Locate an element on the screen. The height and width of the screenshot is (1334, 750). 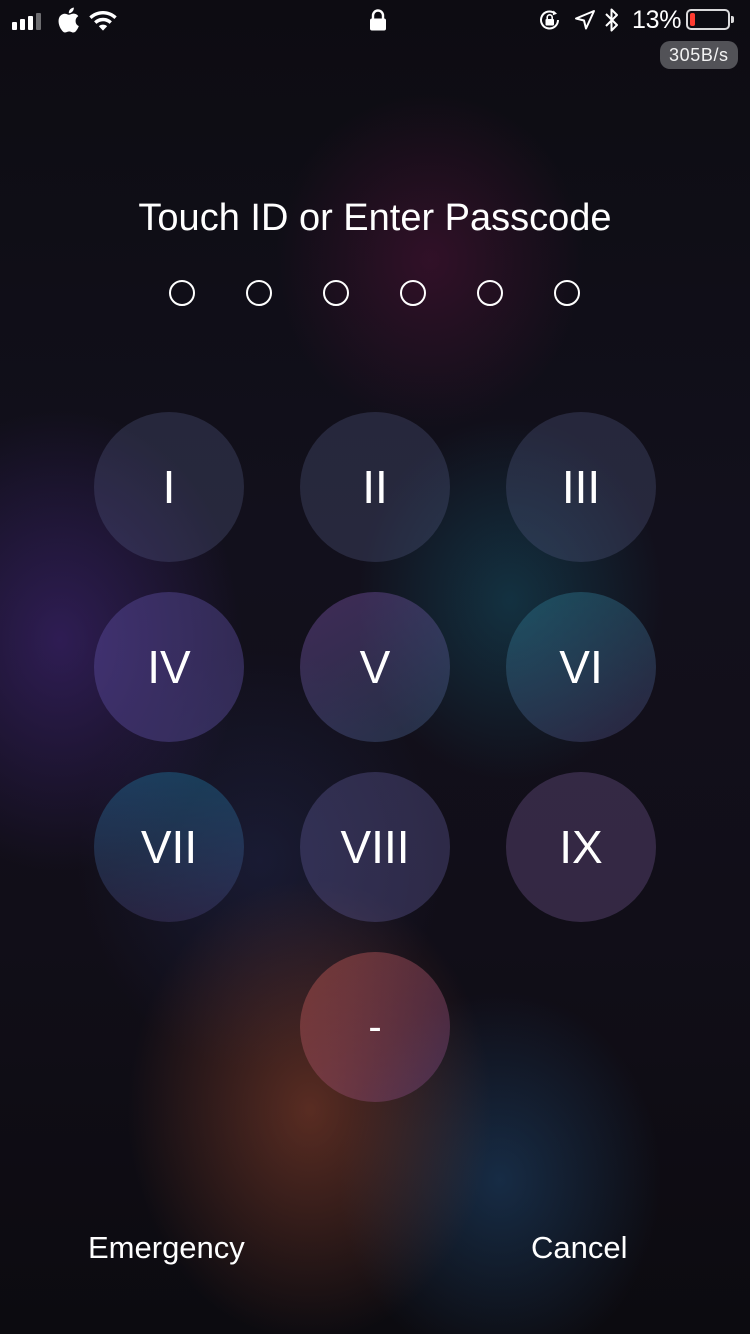
wifi-icon is located at coordinates (103, 21).